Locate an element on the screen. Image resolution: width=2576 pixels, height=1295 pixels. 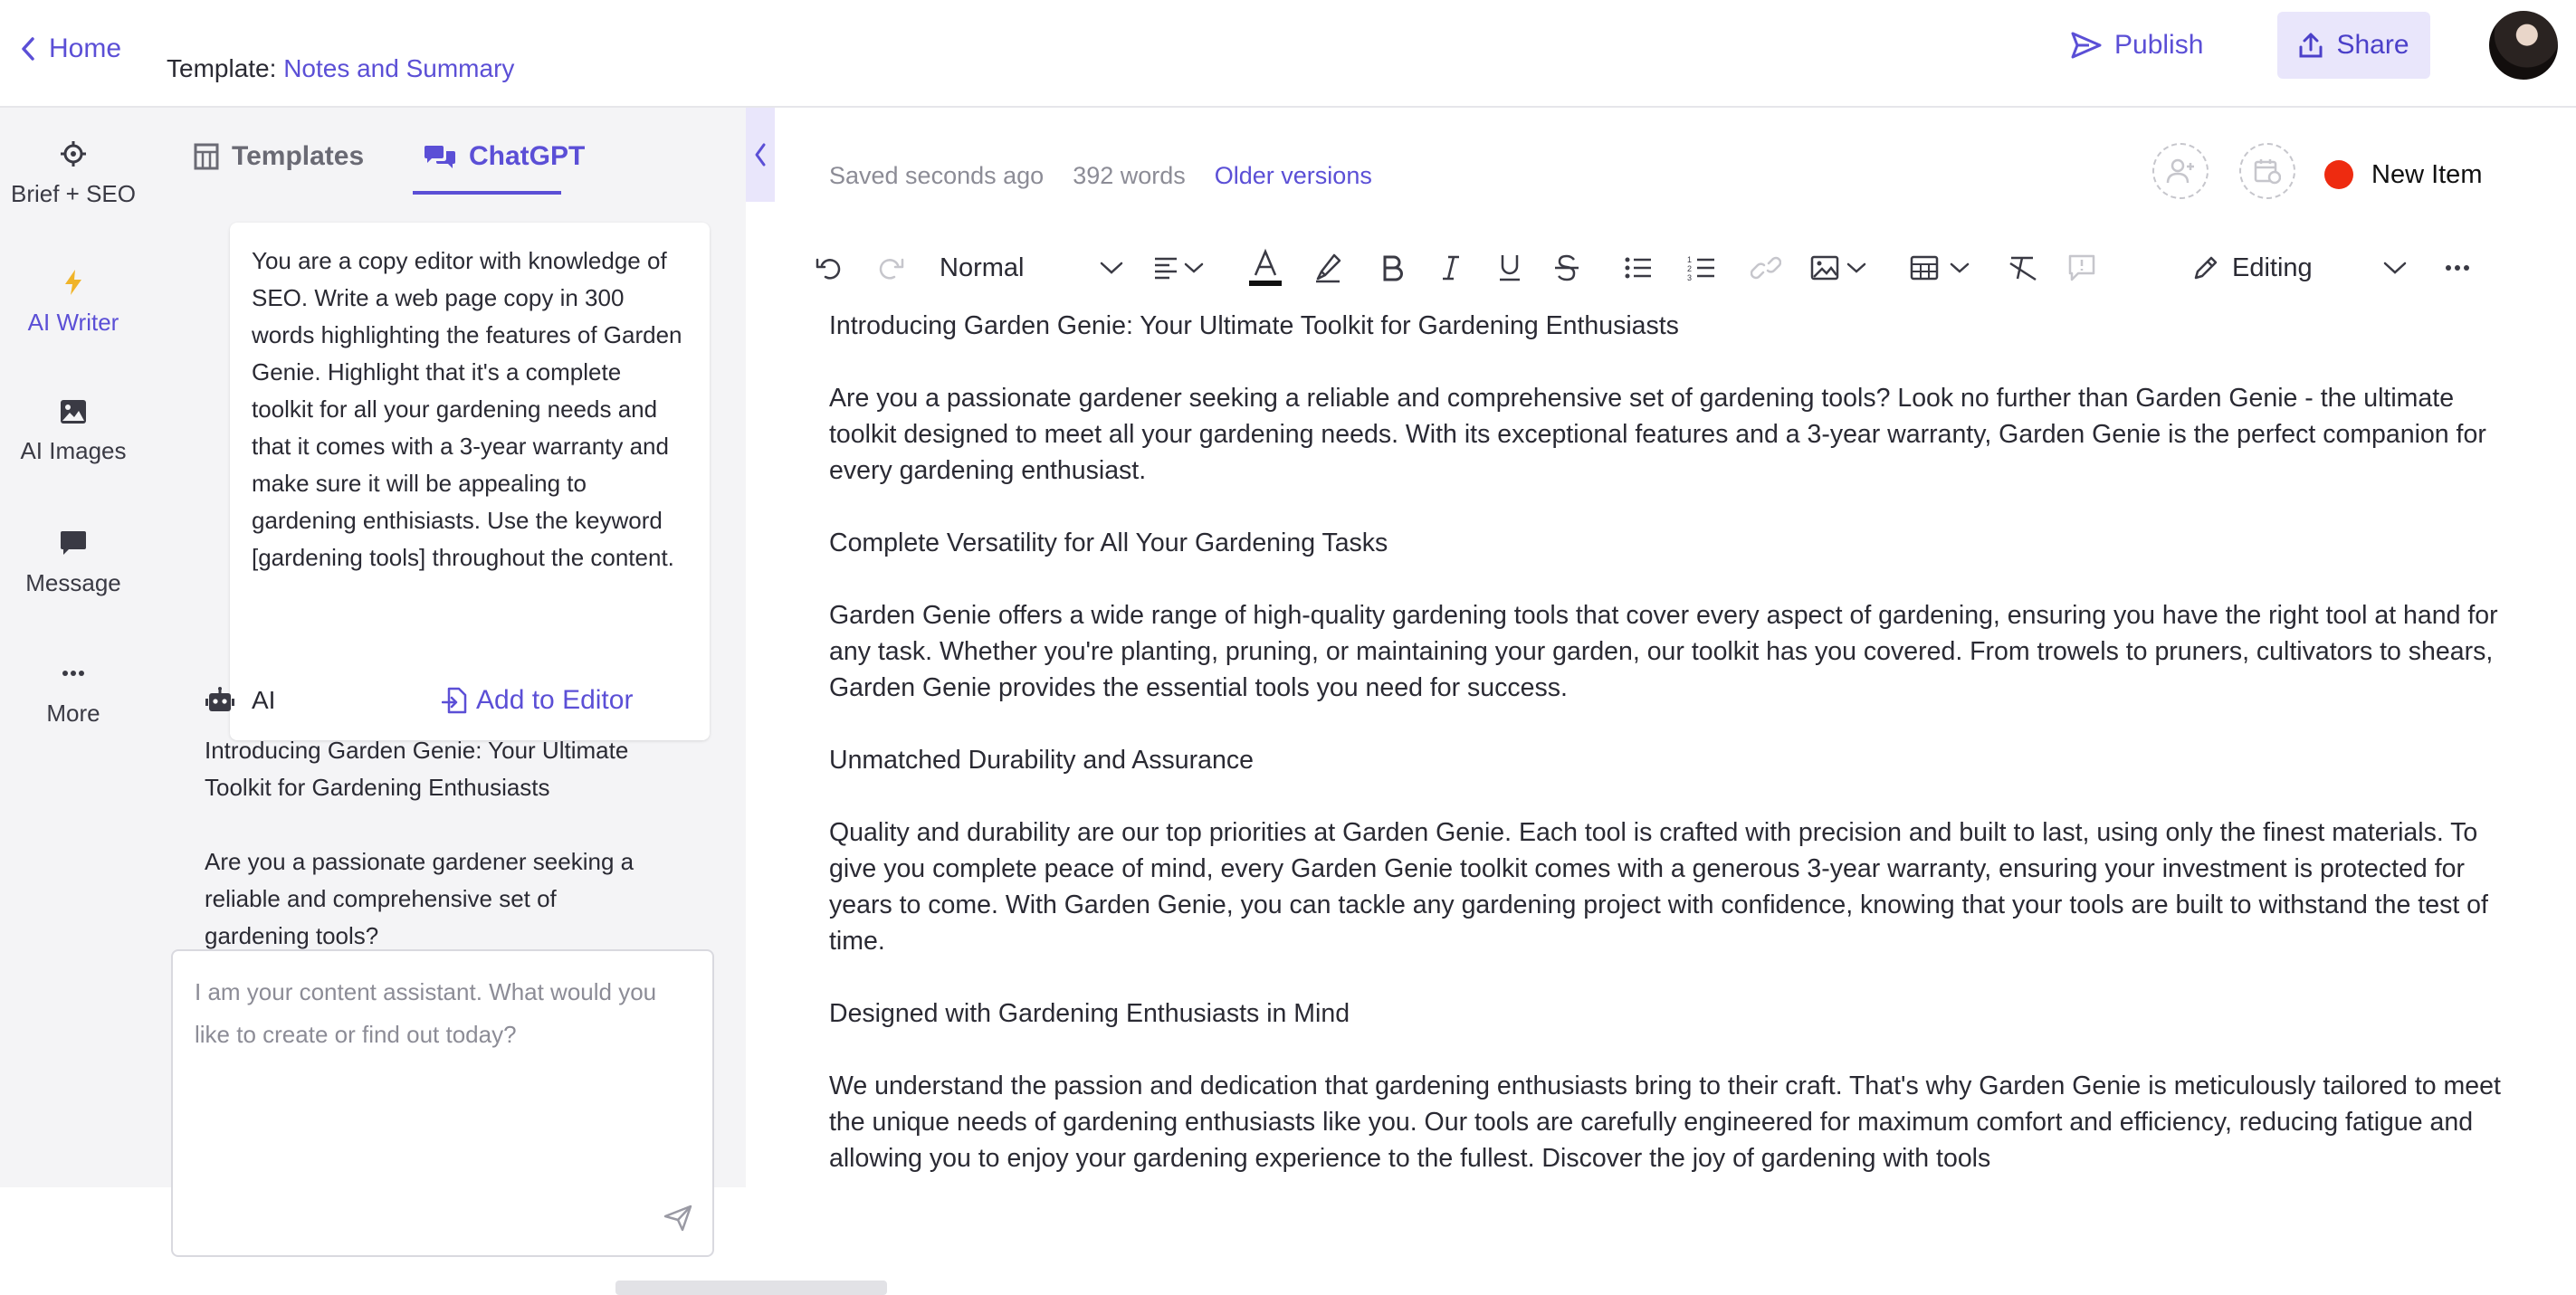
import-icon is located at coordinates (455, 700).